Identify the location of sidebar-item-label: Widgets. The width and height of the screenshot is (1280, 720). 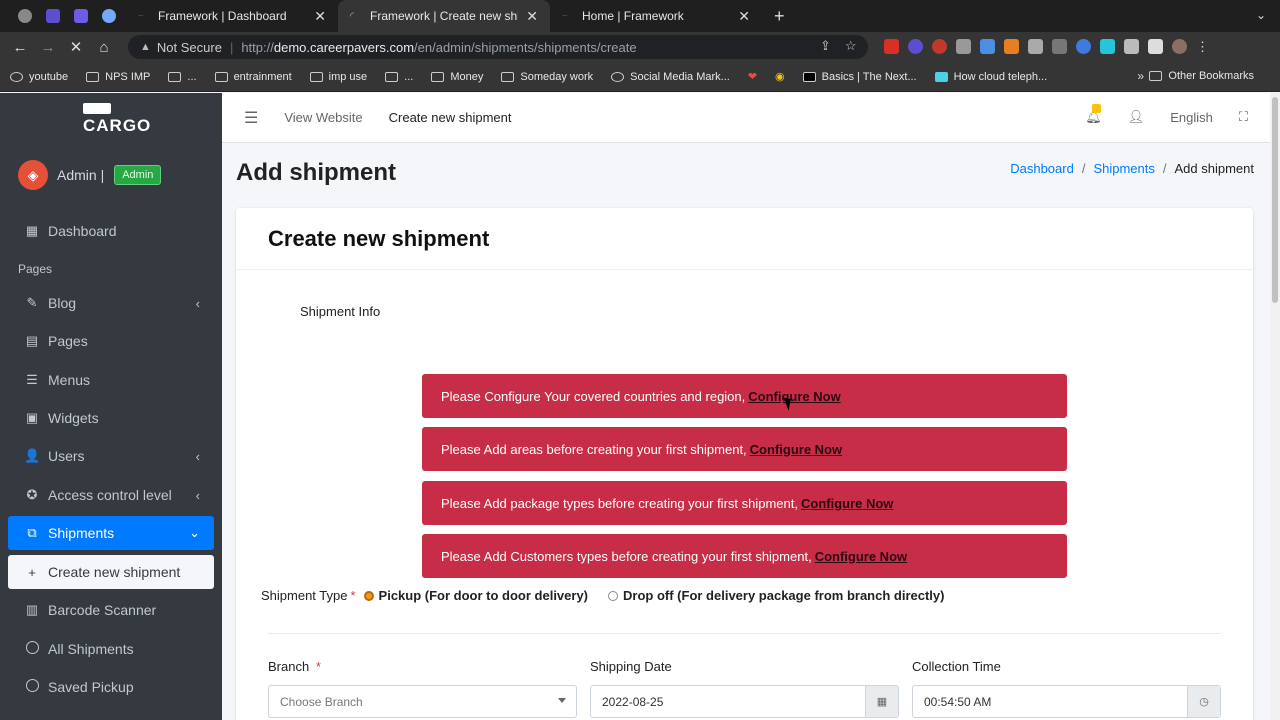
(73, 418).